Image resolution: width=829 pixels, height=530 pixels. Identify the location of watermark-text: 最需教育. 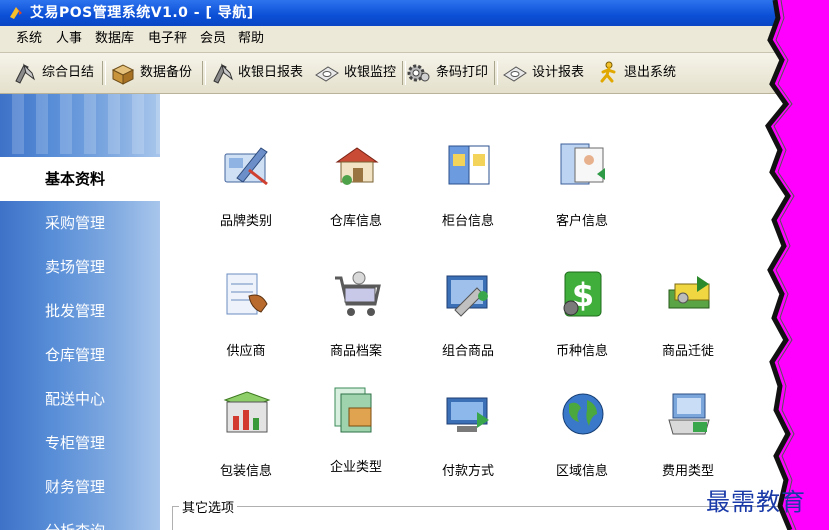
(756, 502).